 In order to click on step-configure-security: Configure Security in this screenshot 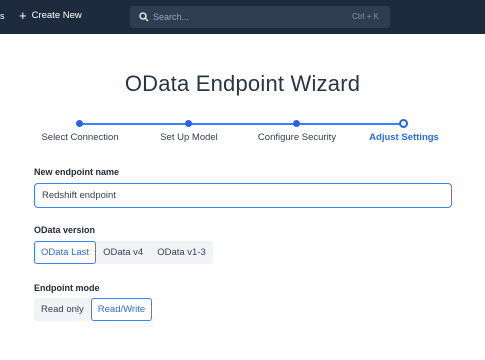, I will do `click(297, 137)`.